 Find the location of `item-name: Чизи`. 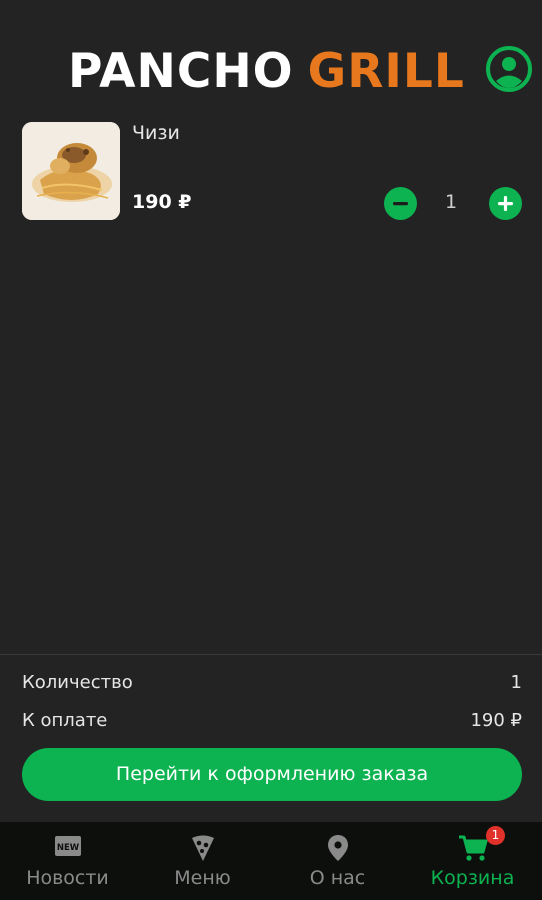

item-name: Чизи is located at coordinates (156, 133).